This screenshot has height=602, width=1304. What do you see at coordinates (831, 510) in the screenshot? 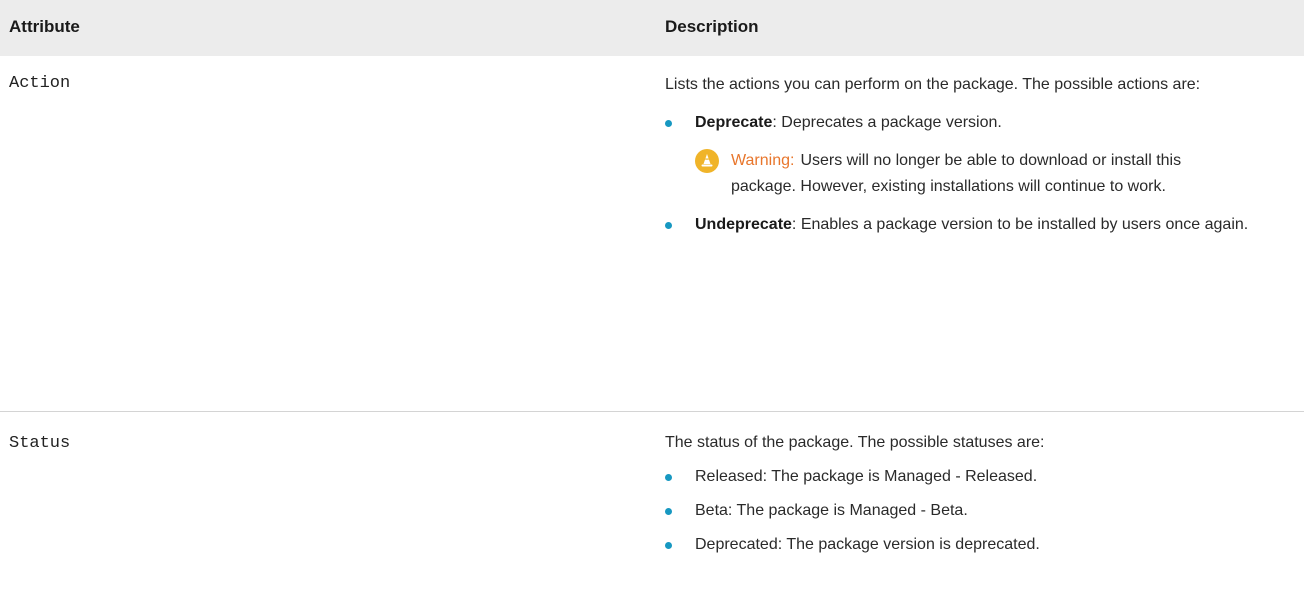
I see `item-text: Beta: The package is Managed - Beta.` at bounding box center [831, 510].